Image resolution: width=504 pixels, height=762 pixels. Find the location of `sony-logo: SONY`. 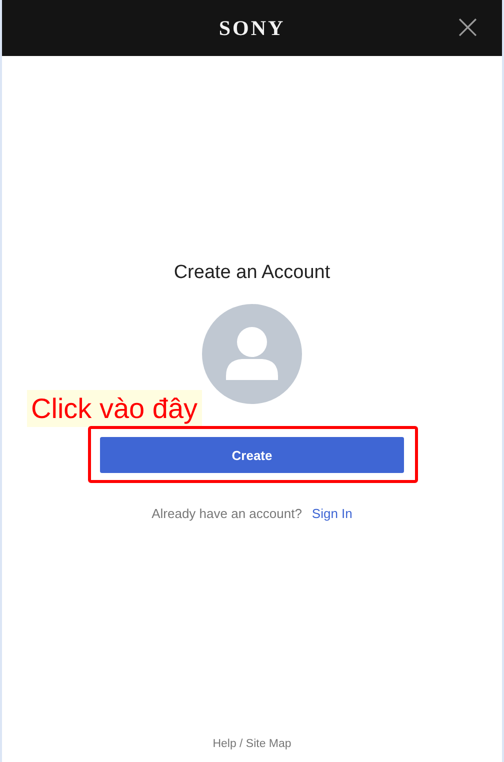

sony-logo: SONY is located at coordinates (252, 28).